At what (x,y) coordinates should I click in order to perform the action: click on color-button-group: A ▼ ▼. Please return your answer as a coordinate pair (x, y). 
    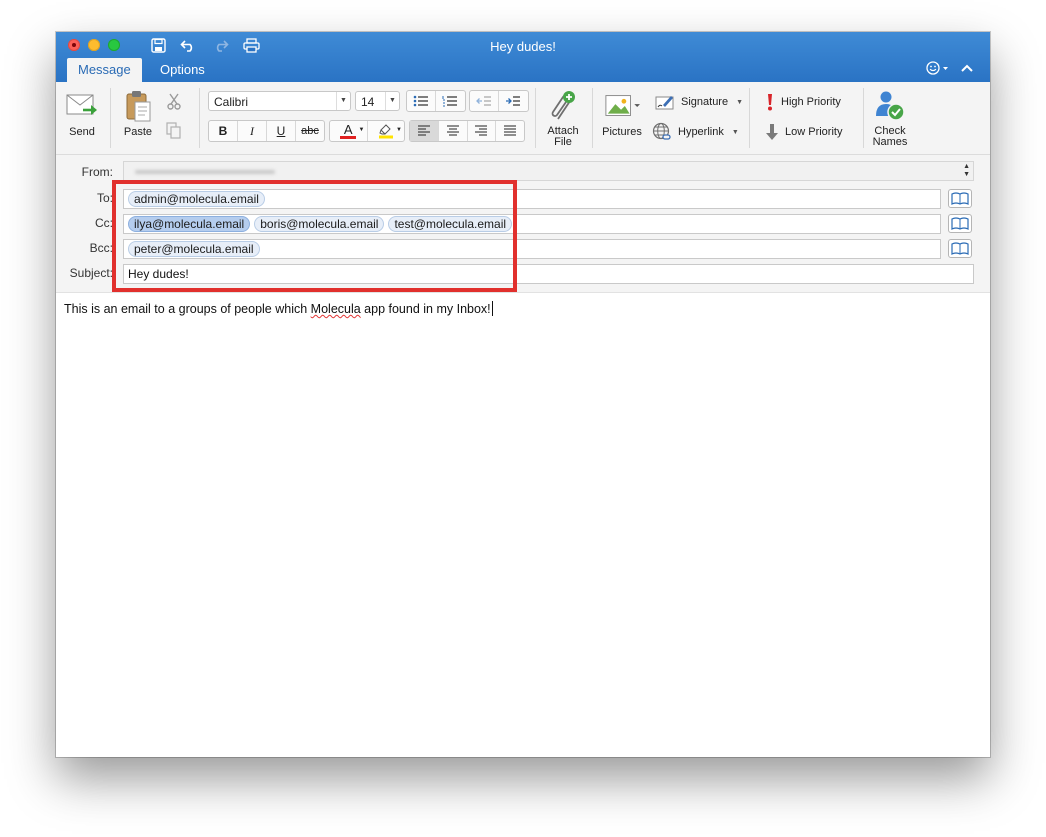
    Looking at the image, I should click on (367, 131).